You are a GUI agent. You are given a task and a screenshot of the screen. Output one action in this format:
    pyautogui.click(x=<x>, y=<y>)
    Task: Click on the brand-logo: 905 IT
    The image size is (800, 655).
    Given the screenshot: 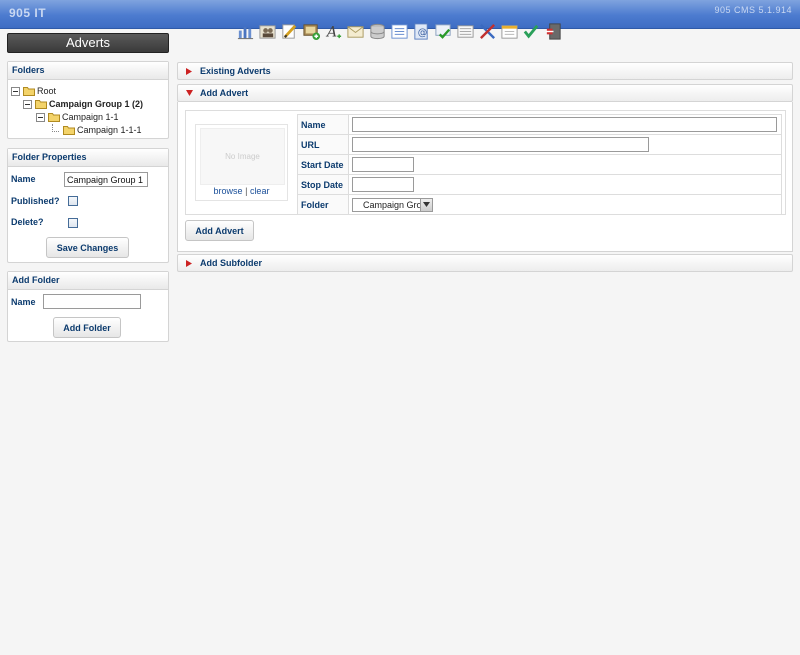 What is the action you would take?
    pyautogui.click(x=28, y=13)
    